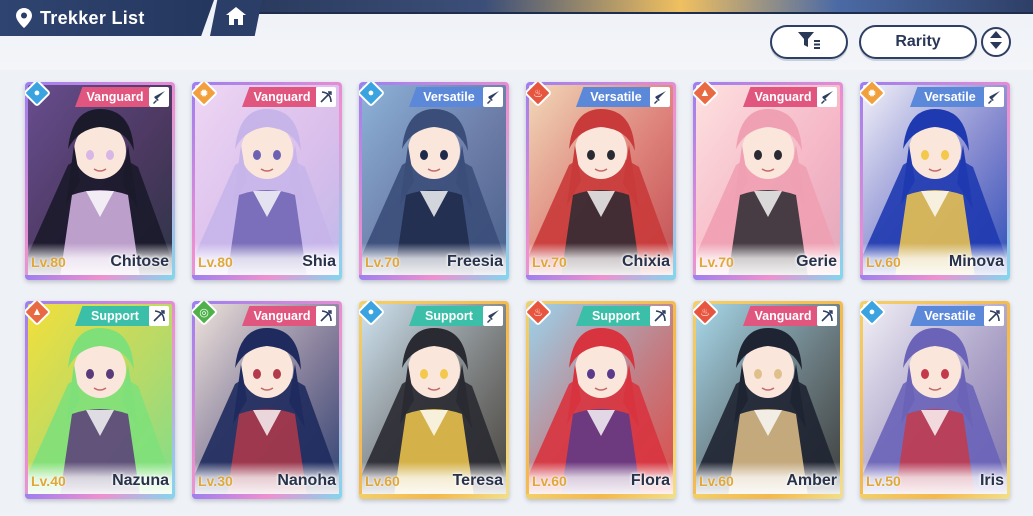 The width and height of the screenshot is (1033, 516). What do you see at coordinates (140, 480) in the screenshot?
I see `trekker-name: Nazuna` at bounding box center [140, 480].